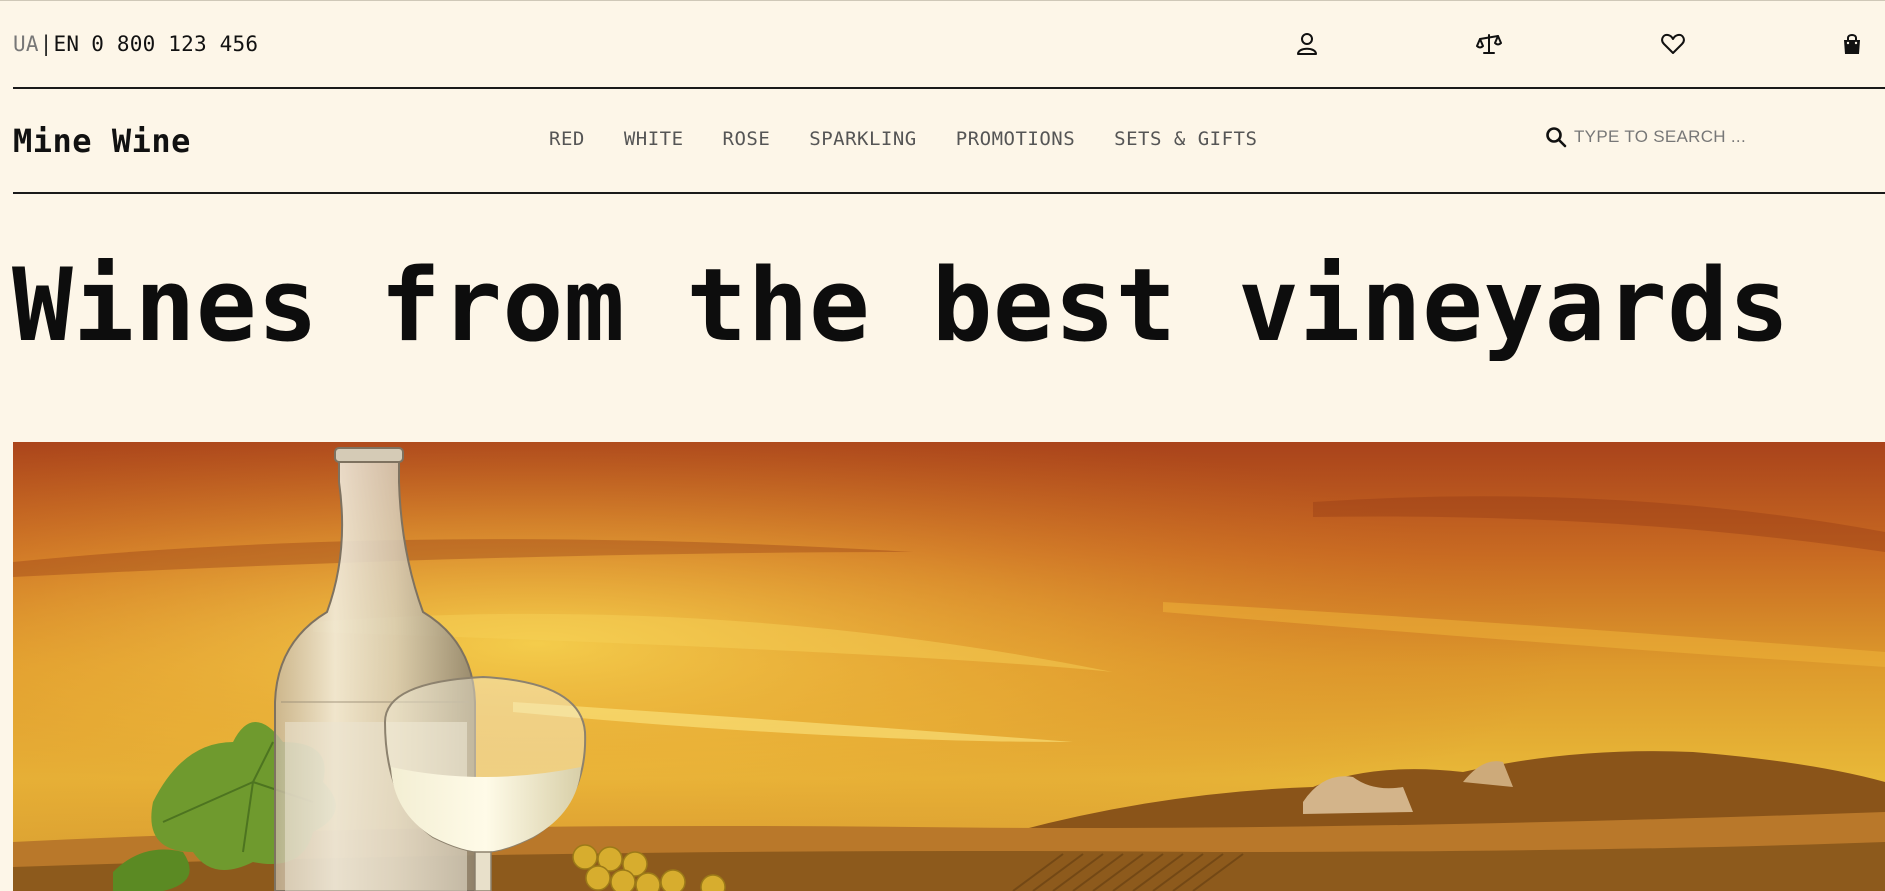 The width and height of the screenshot is (1885, 891). What do you see at coordinates (901, 305) in the screenshot?
I see `hero-title: Wines from the best vineyards` at bounding box center [901, 305].